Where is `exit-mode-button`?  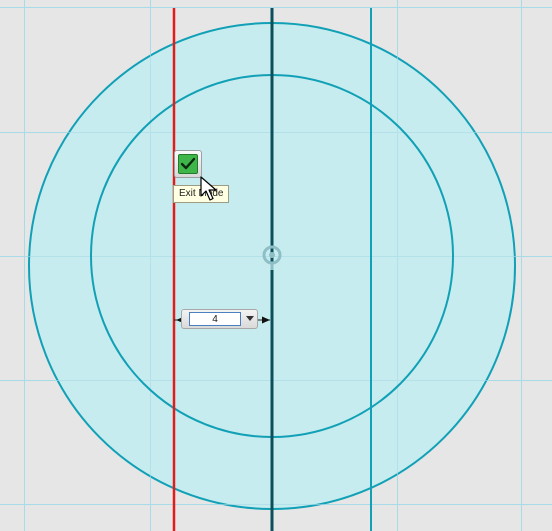
exit-mode-button is located at coordinates (188, 164).